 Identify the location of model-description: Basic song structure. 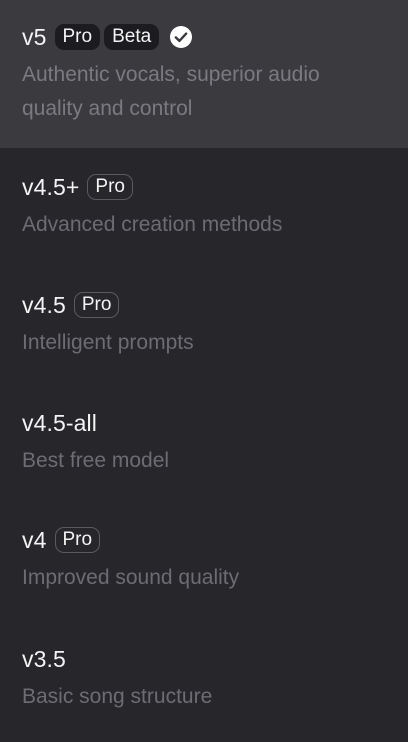
(117, 696).